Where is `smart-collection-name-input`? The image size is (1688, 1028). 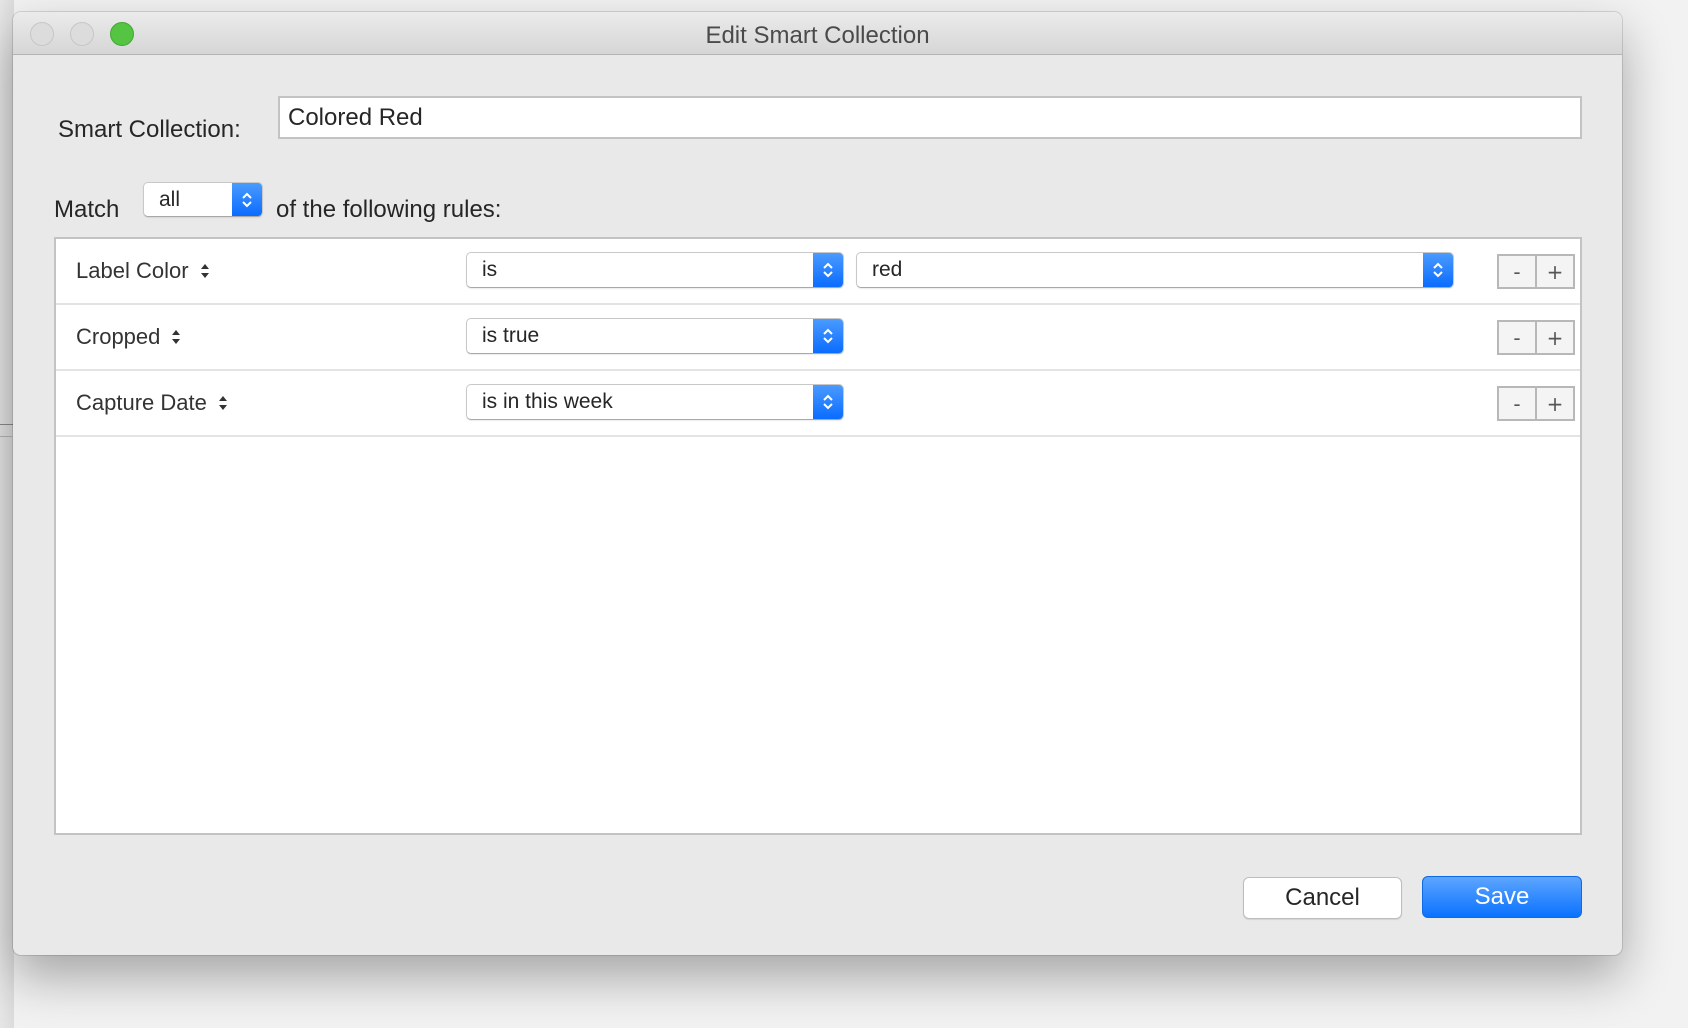
smart-collection-name-input is located at coordinates (930, 117).